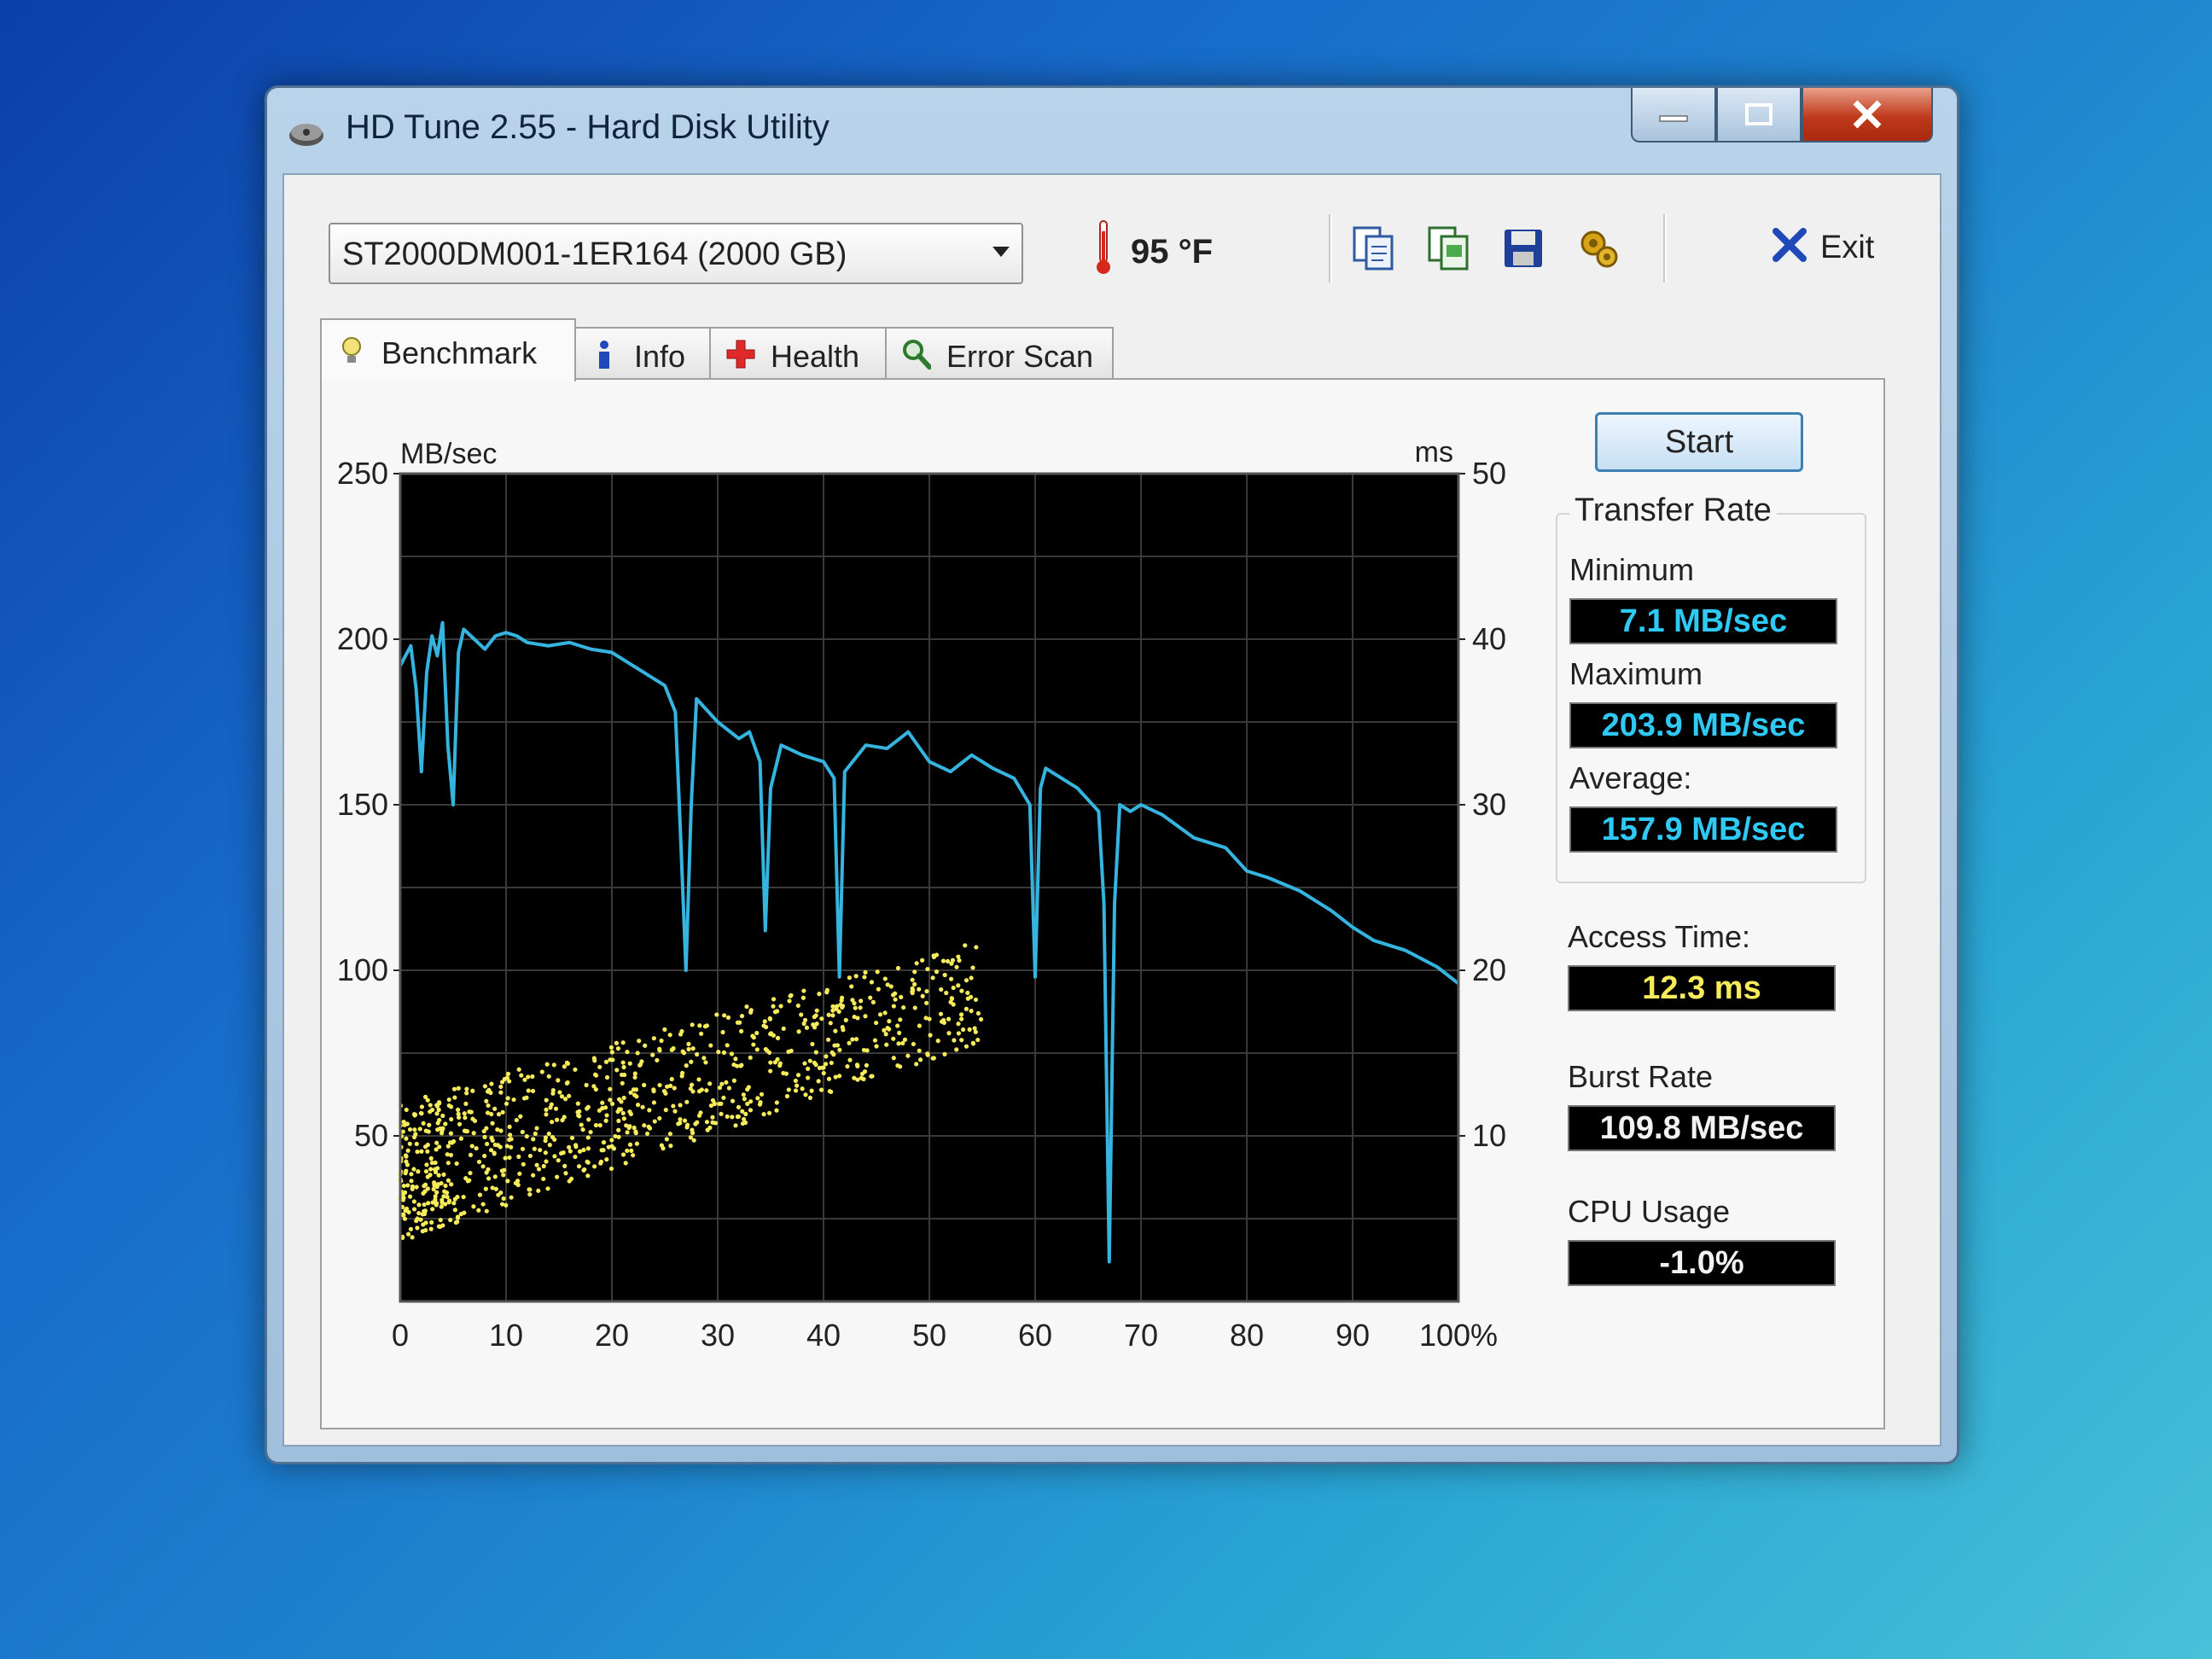 This screenshot has height=1659, width=2212. What do you see at coordinates (643, 353) in the screenshot?
I see `tab-info: Info` at bounding box center [643, 353].